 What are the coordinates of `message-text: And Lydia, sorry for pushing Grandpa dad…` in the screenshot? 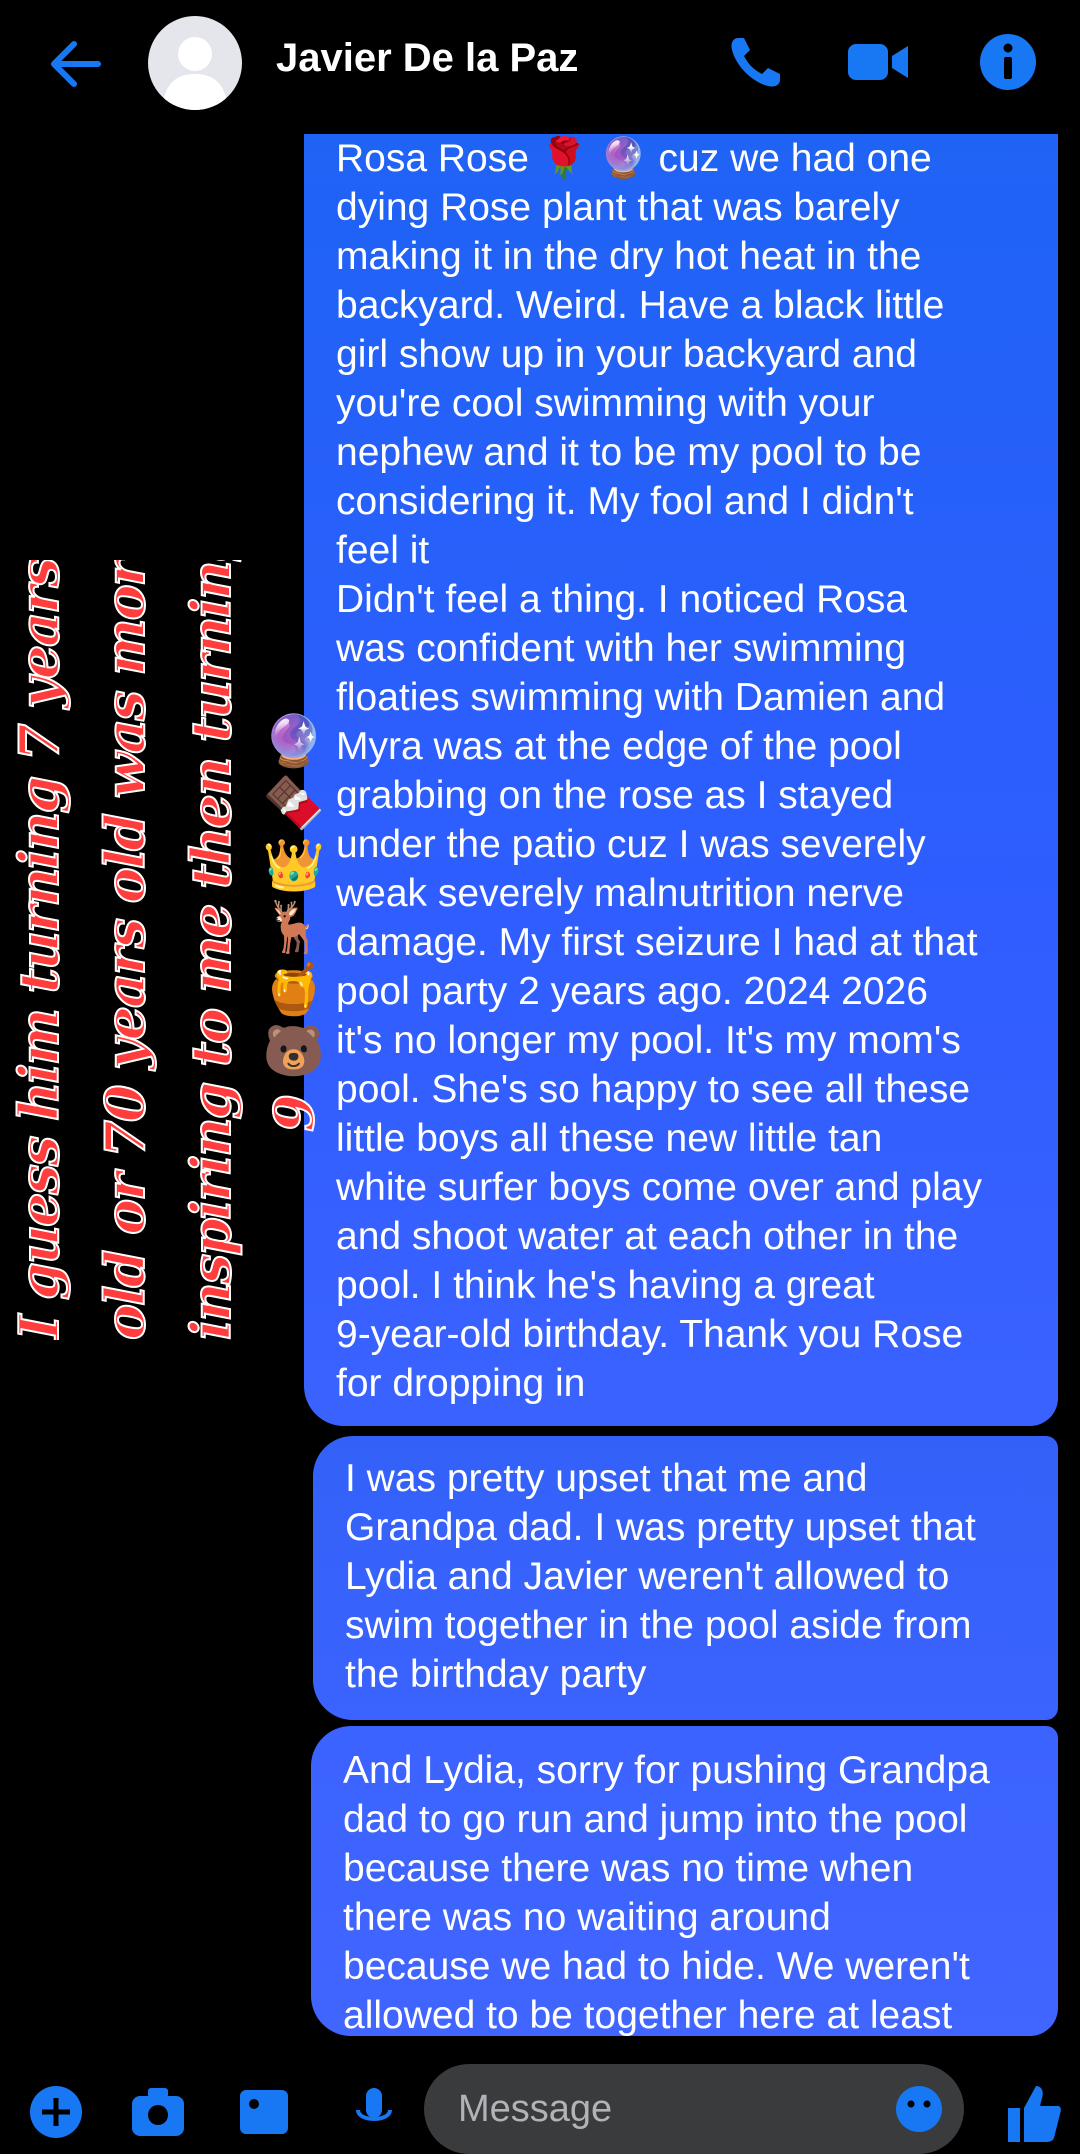 It's located at (666, 1892).